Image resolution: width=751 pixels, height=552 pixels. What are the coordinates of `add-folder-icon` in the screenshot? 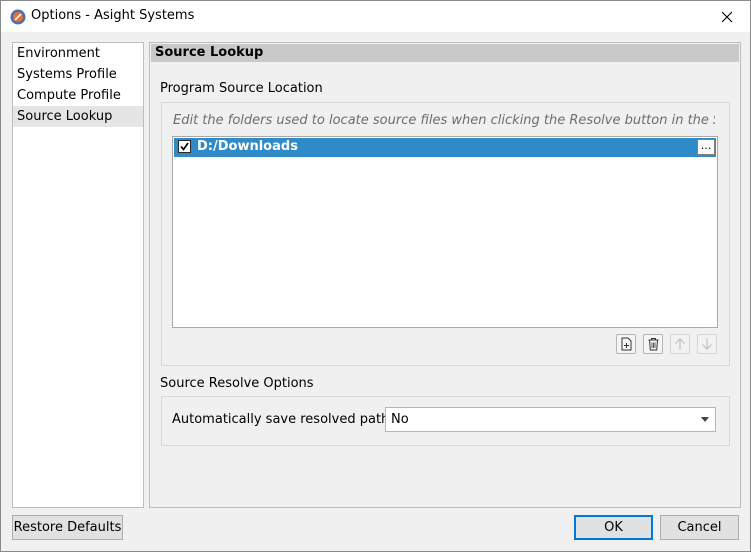 It's located at (626, 344).